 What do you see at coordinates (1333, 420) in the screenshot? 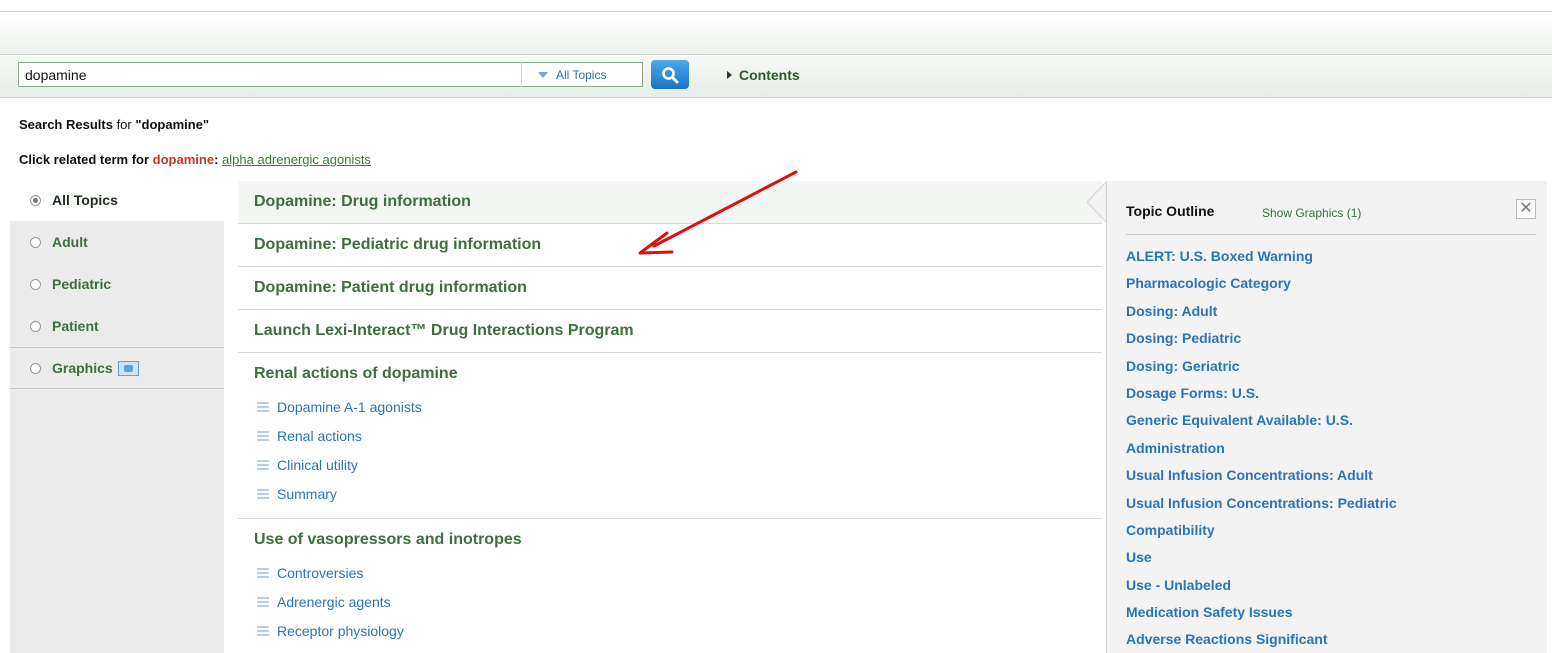
I see `outline-item: Generic Equivalent Available: U.S.` at bounding box center [1333, 420].